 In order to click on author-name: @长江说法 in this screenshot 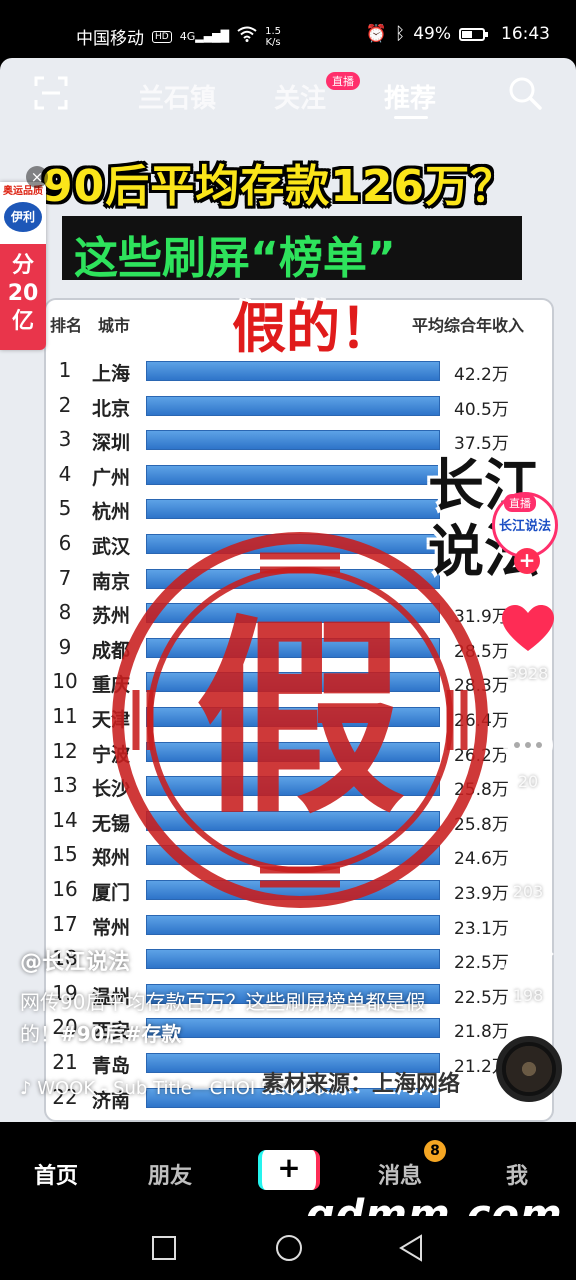, I will do `click(75, 960)`.